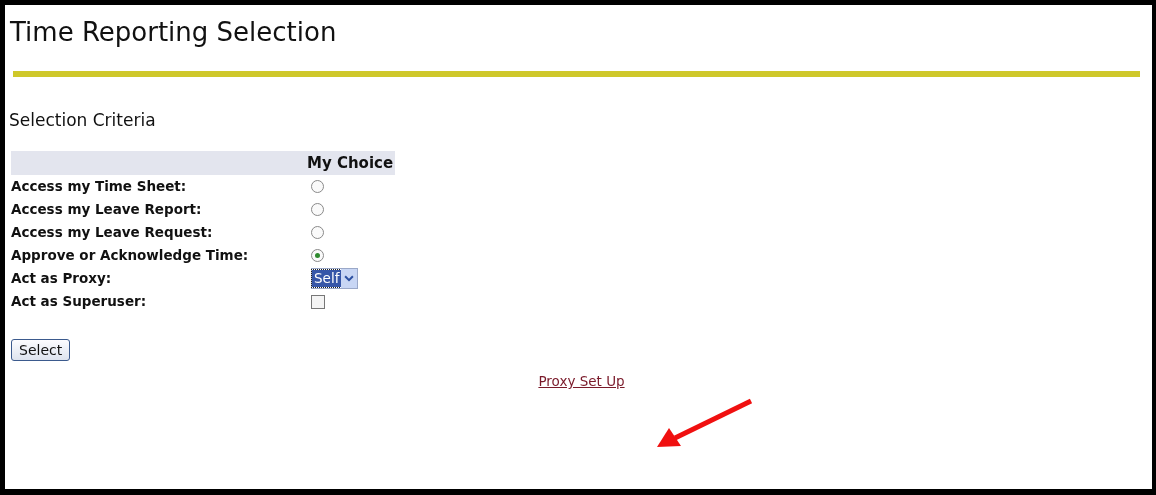  Describe the element at coordinates (581, 381) in the screenshot. I see `proxy-setup-link: Proxy Set Up` at that location.